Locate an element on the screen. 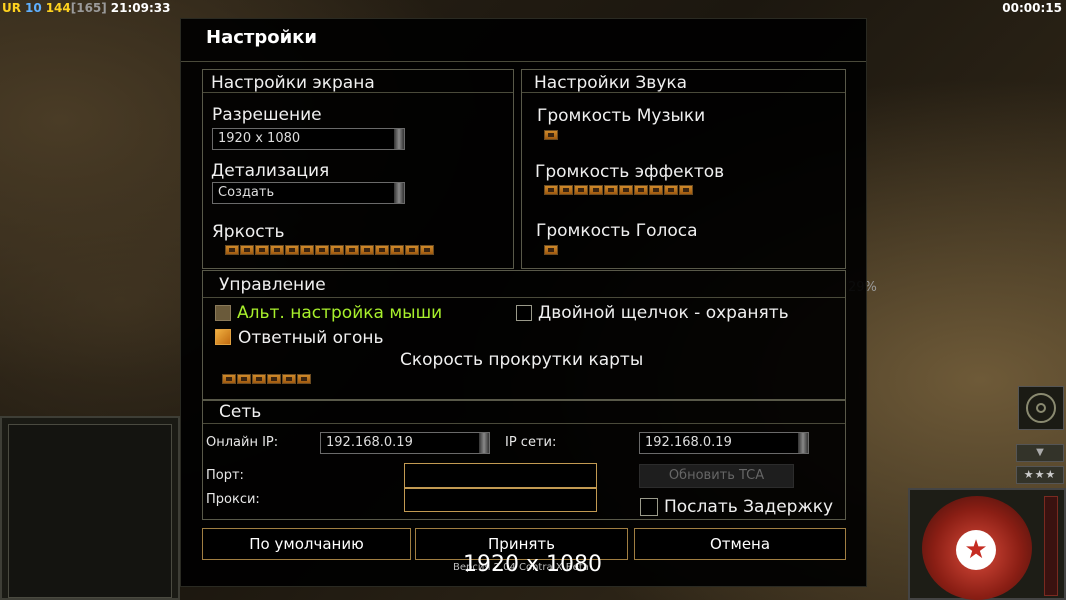  cancel-button: Отмена is located at coordinates (740, 544).